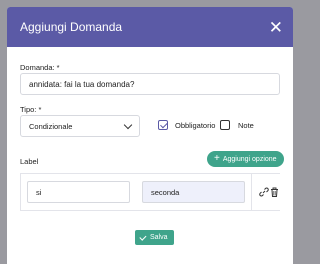 The width and height of the screenshot is (320, 264). I want to click on required-checkbox, so click(163, 125).